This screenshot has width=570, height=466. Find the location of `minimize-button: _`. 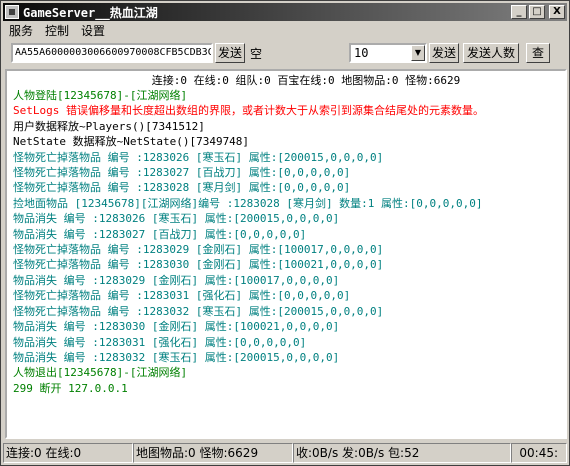

minimize-button: _ is located at coordinates (519, 12).